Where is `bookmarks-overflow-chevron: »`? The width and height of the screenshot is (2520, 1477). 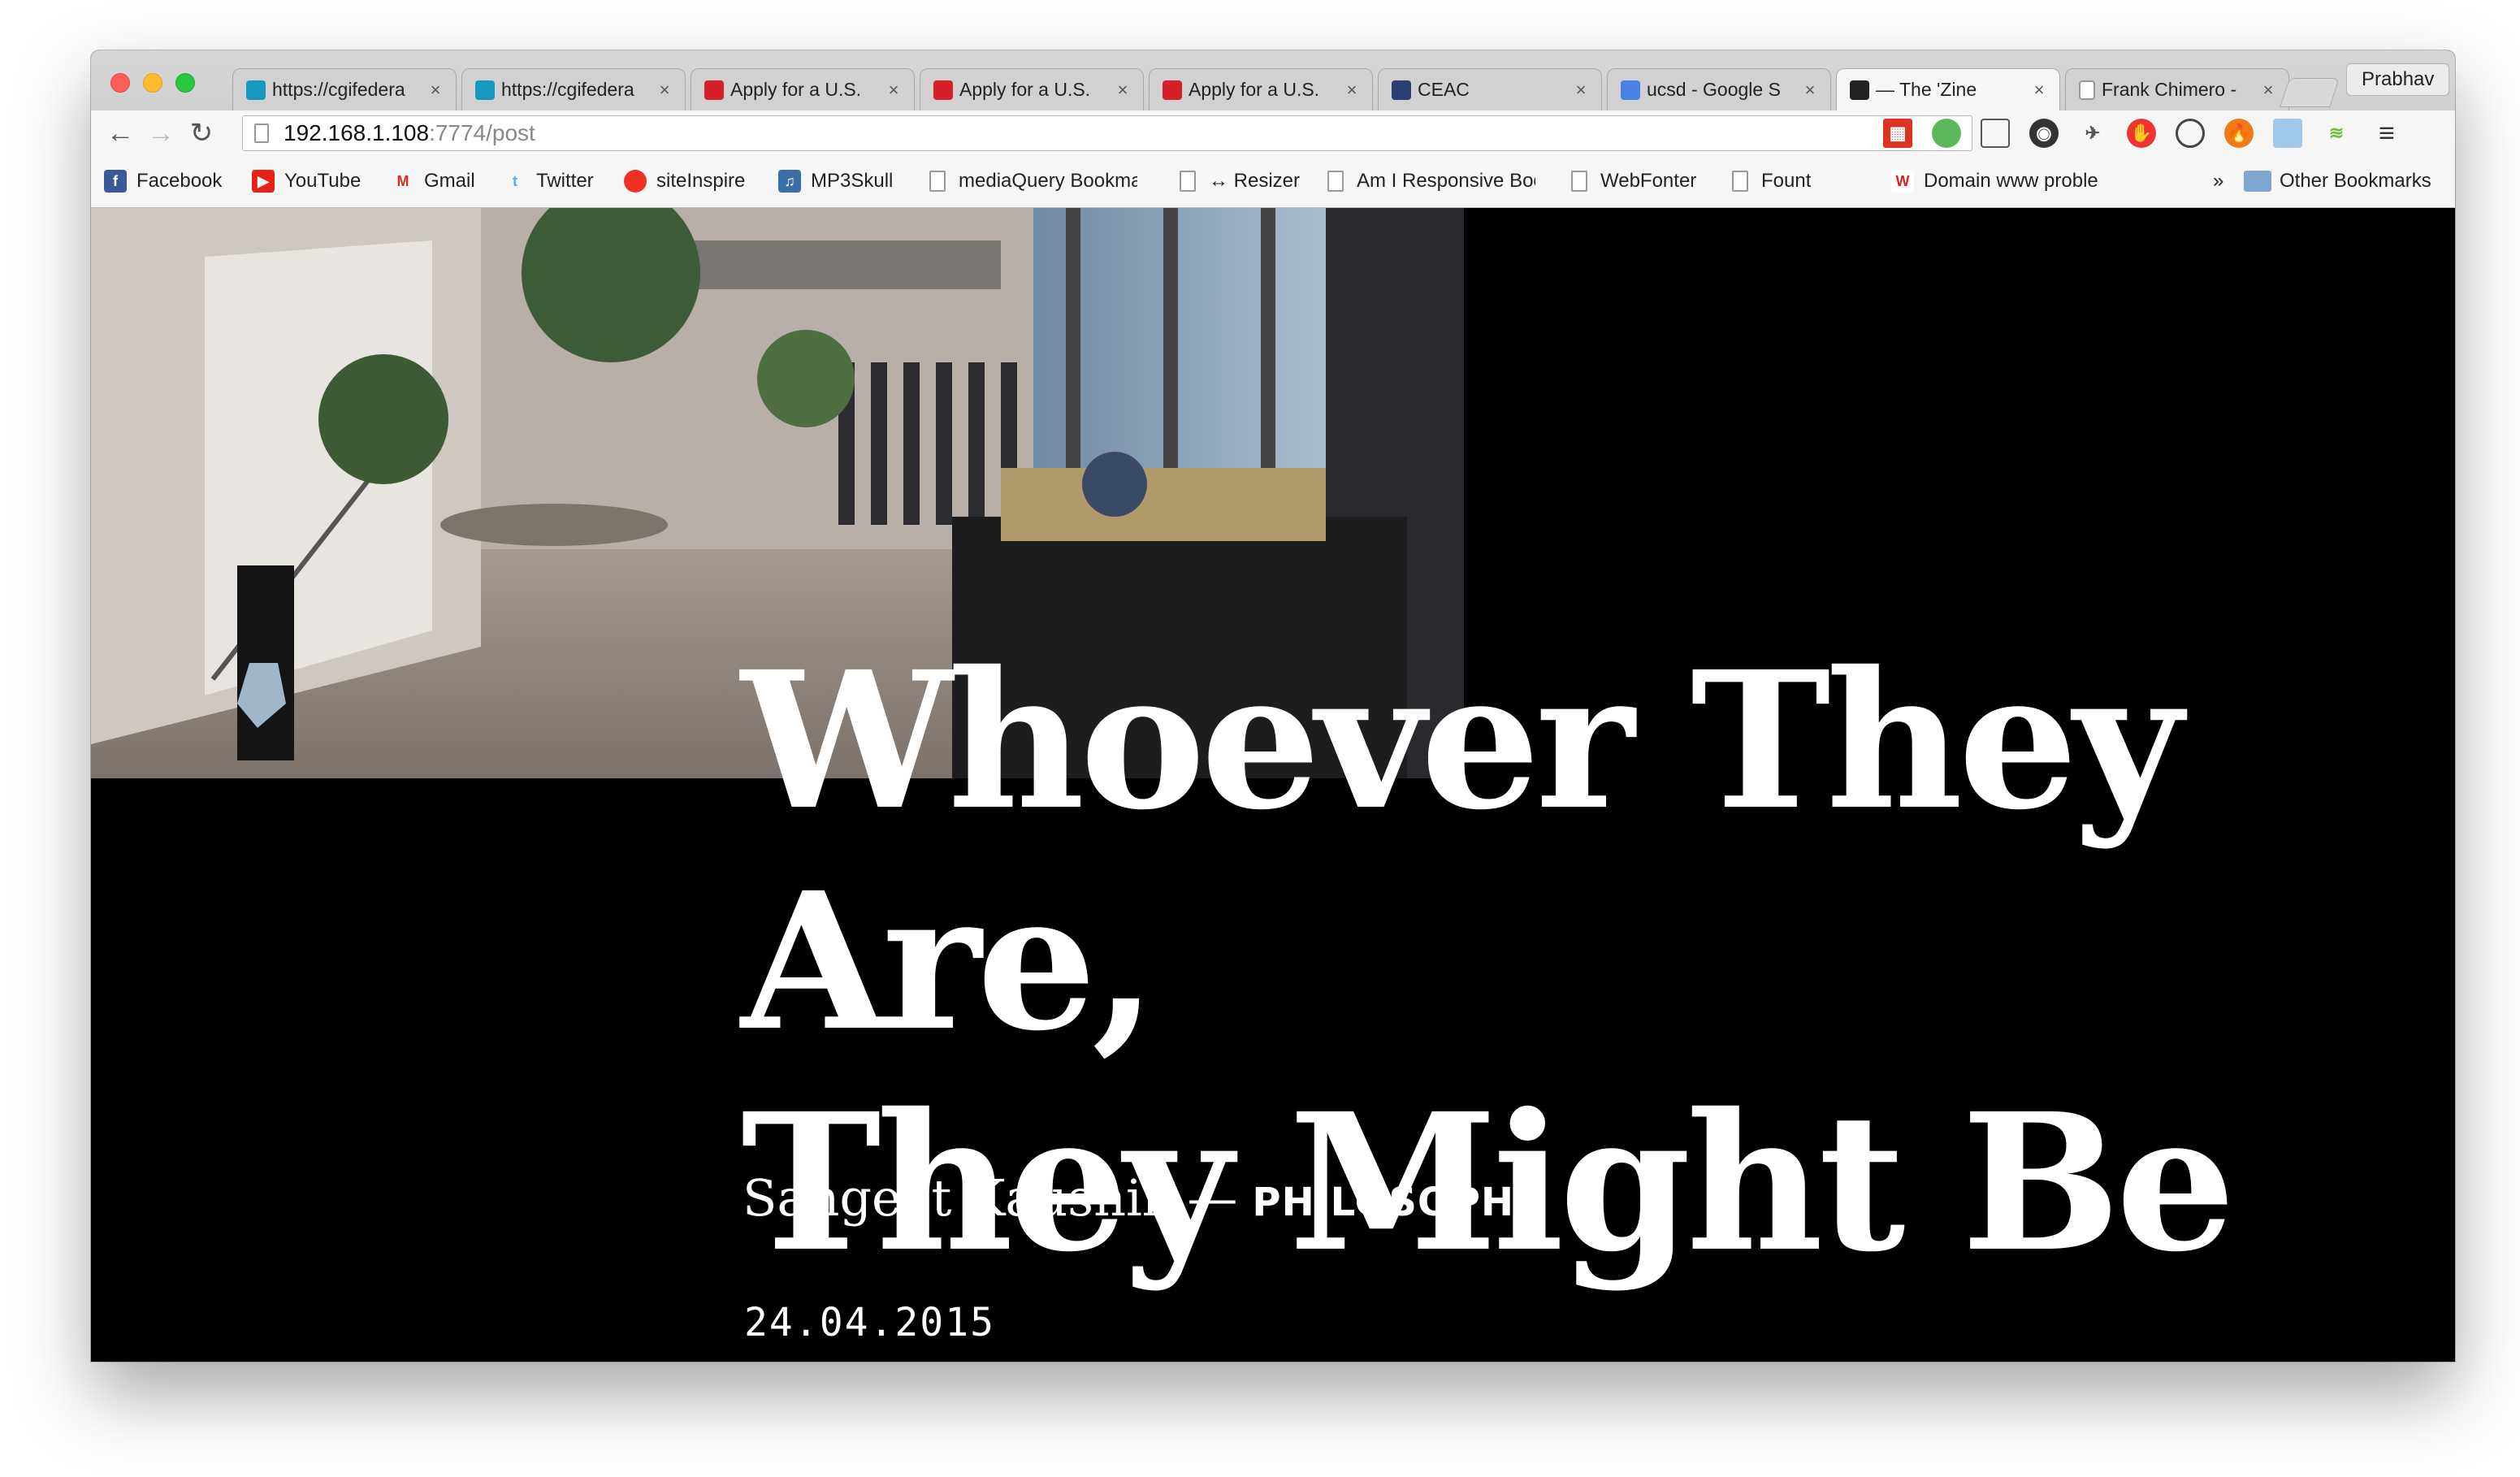 bookmarks-overflow-chevron: » is located at coordinates (2218, 181).